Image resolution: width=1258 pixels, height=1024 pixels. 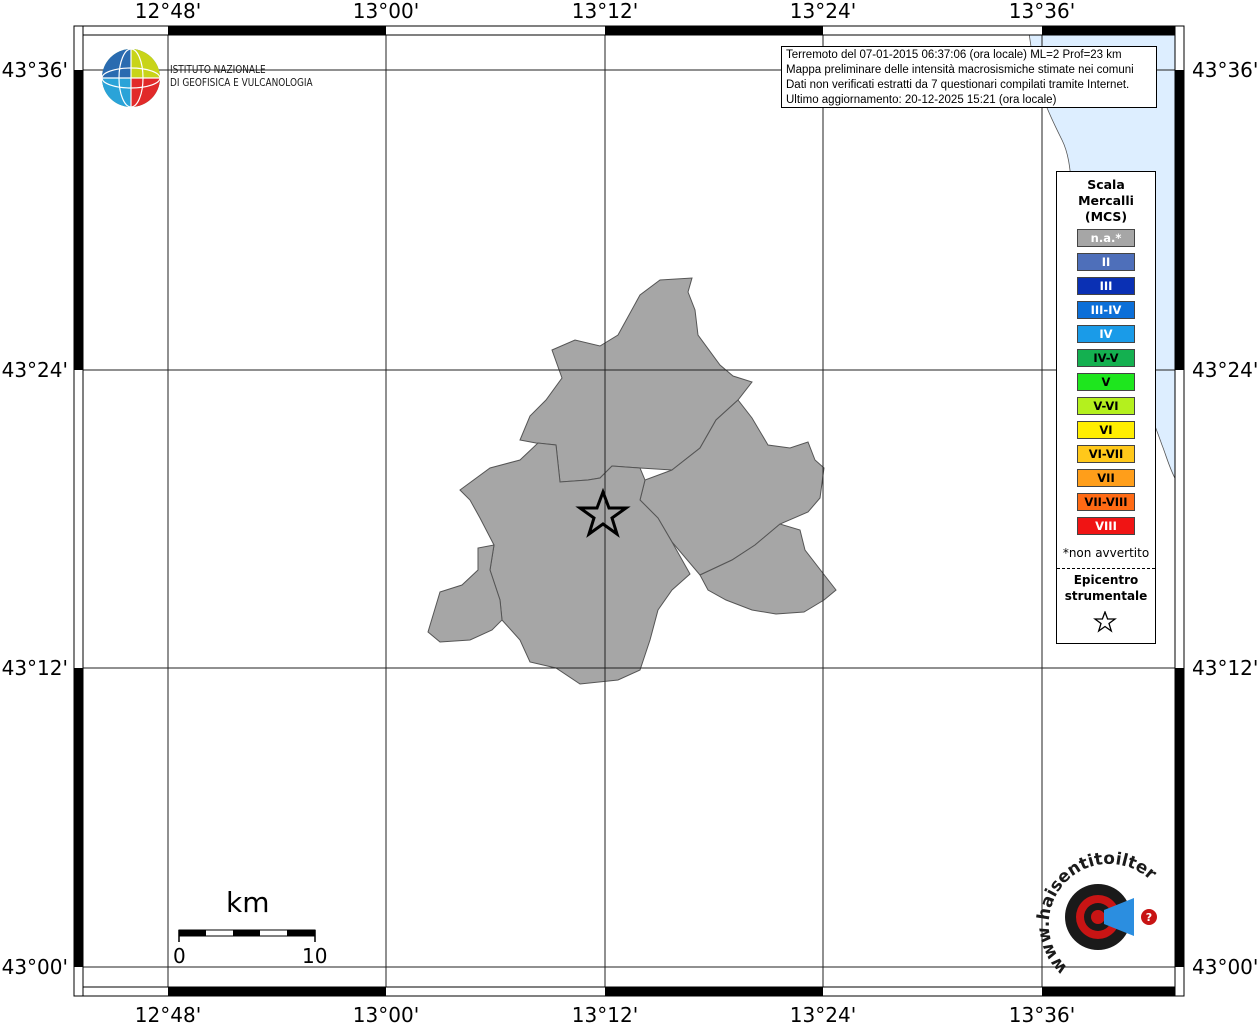 I want to click on ingv-logo-line1: ISTITUTO NAZIONALE, so click(x=218, y=70).